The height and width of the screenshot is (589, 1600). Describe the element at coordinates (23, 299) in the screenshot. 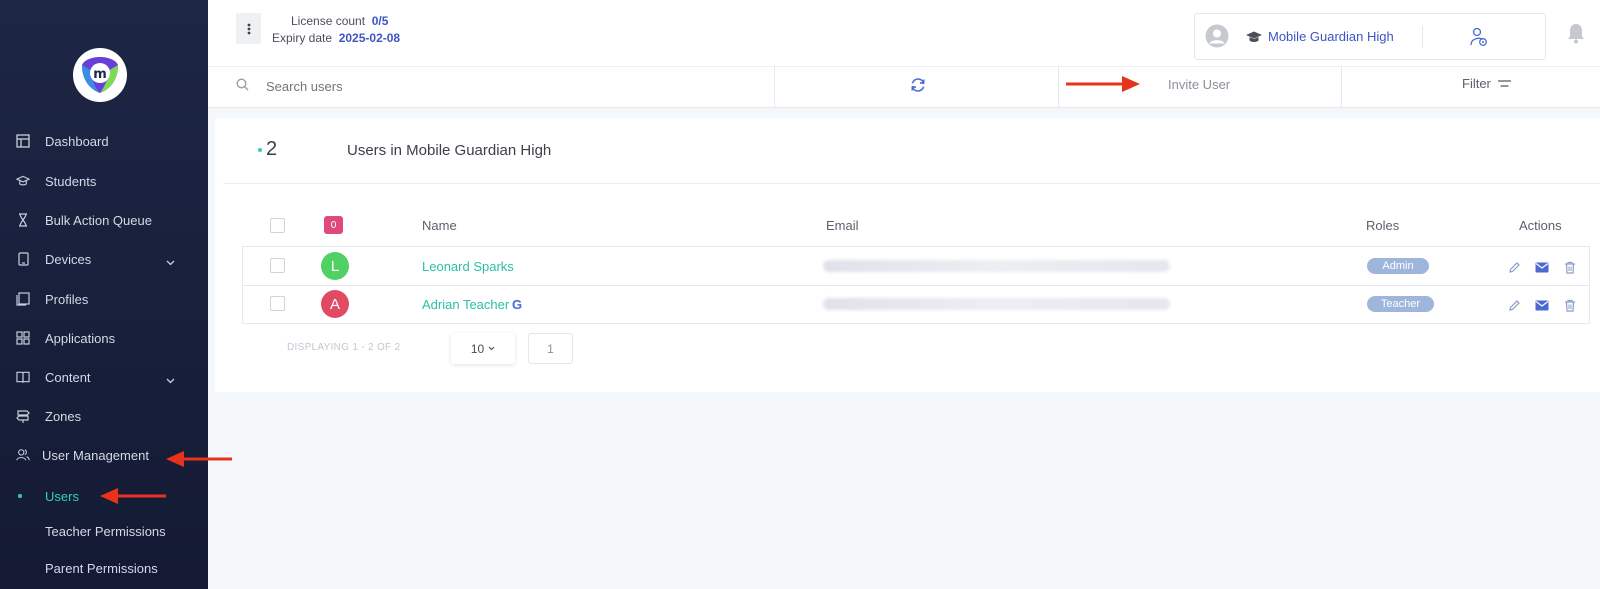

I see `profiles-icon` at that location.